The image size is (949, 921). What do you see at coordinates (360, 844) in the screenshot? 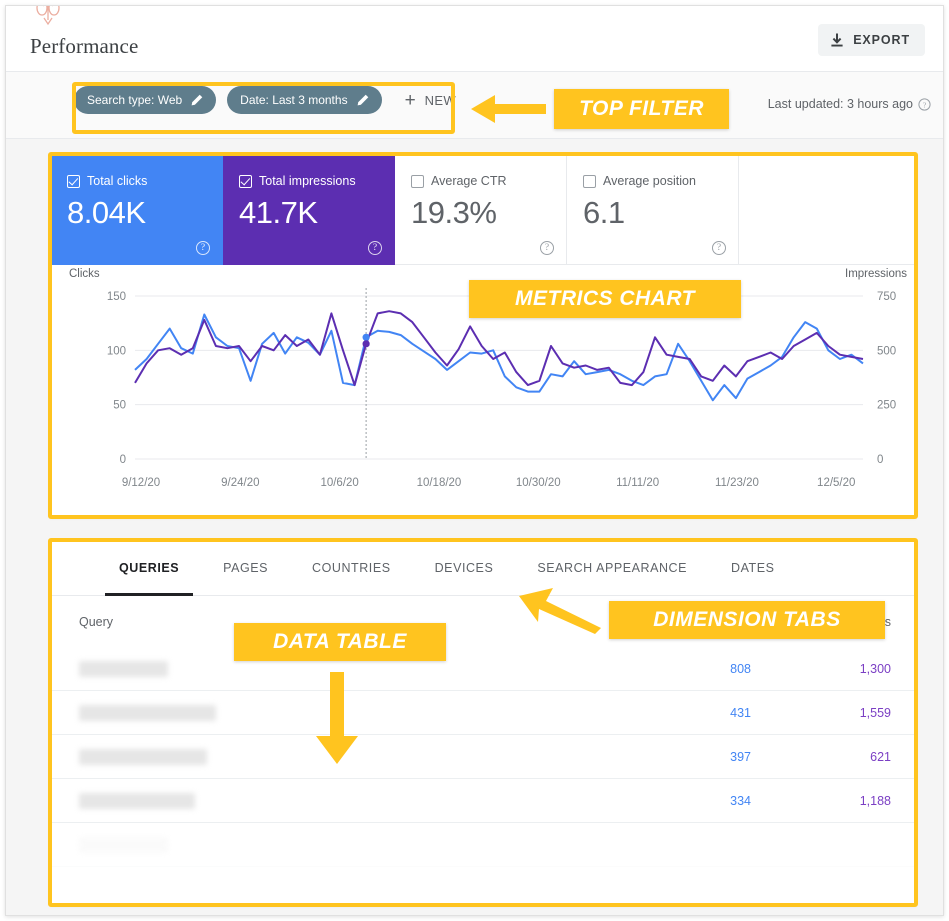
I see `table-cell-query: ██████ ███` at bounding box center [360, 844].